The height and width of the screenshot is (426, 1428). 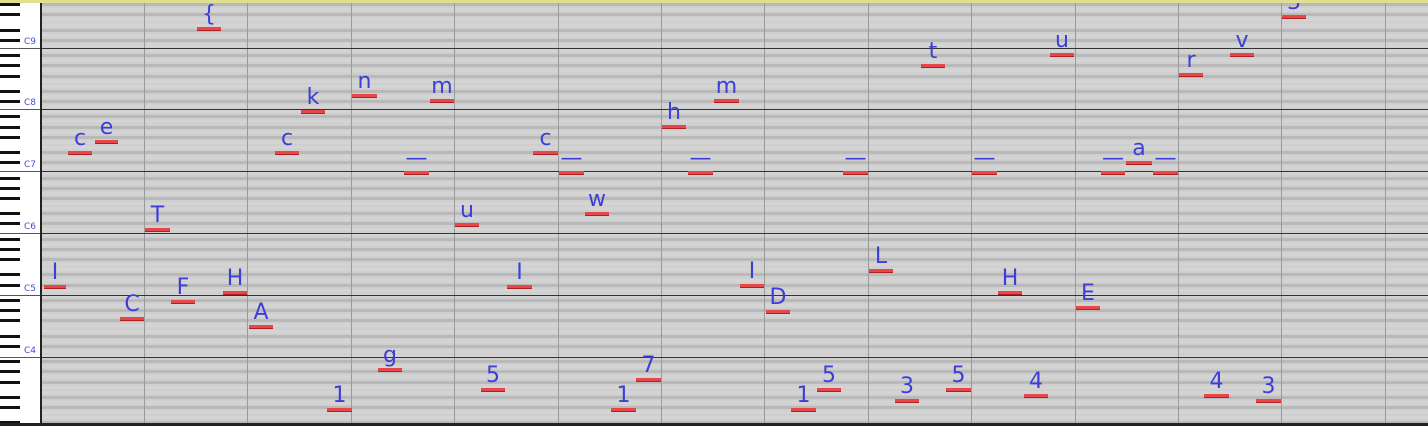 I want to click on note-lyric: 3, so click(x=907, y=386).